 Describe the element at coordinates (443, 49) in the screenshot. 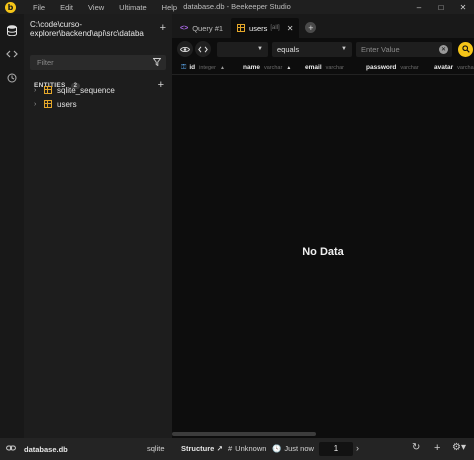

I see `clear-icon: ✕` at that location.